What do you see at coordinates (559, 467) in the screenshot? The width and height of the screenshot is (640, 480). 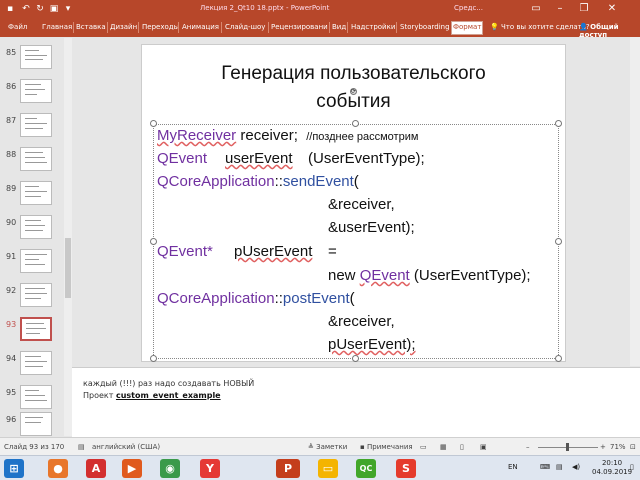 I see `network-icon: ▤` at bounding box center [559, 467].